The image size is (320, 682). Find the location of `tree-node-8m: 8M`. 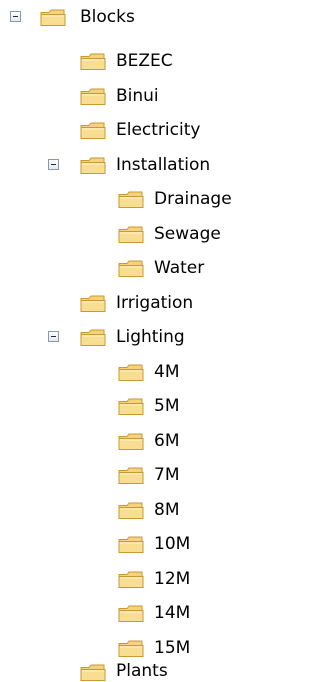

tree-node-8m: 8M is located at coordinates (122, 510).